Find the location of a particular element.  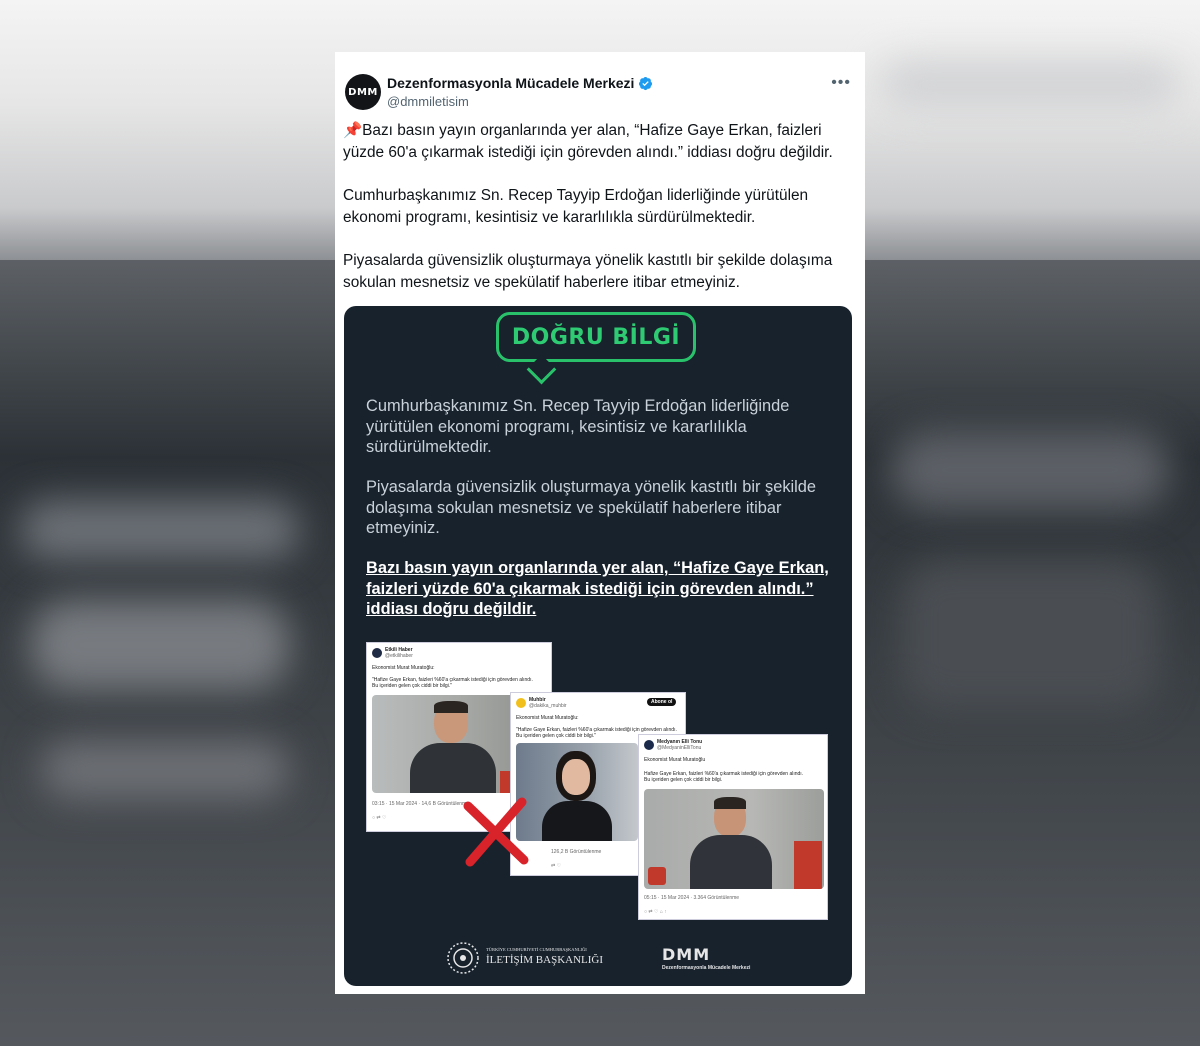

footer-left-line1: TÜRKİYE CUMHURİYETİ CUMHURBAŞKANLIĞI is located at coordinates (536, 949).